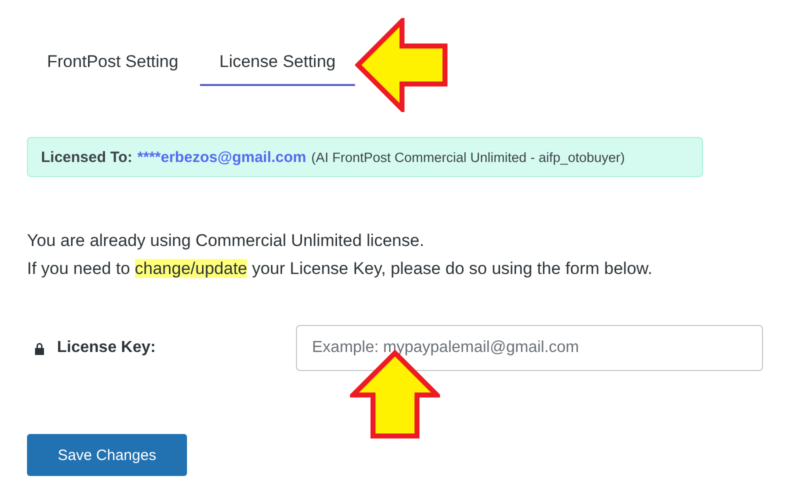  What do you see at coordinates (402, 65) in the screenshot?
I see `left-arrow-icon` at bounding box center [402, 65].